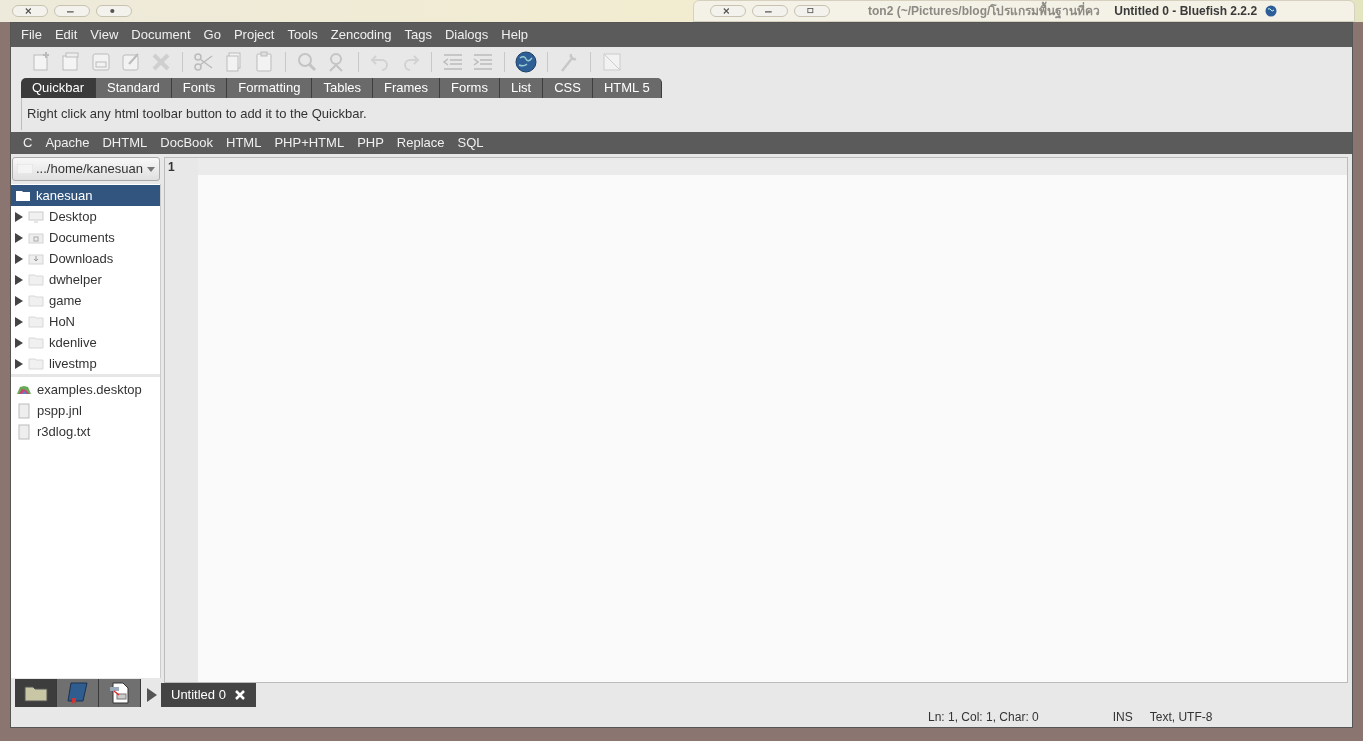 Image resolution: width=1363 pixels, height=741 pixels. Describe the element at coordinates (370, 143) in the screenshot. I see `menu-item: PHP` at that location.